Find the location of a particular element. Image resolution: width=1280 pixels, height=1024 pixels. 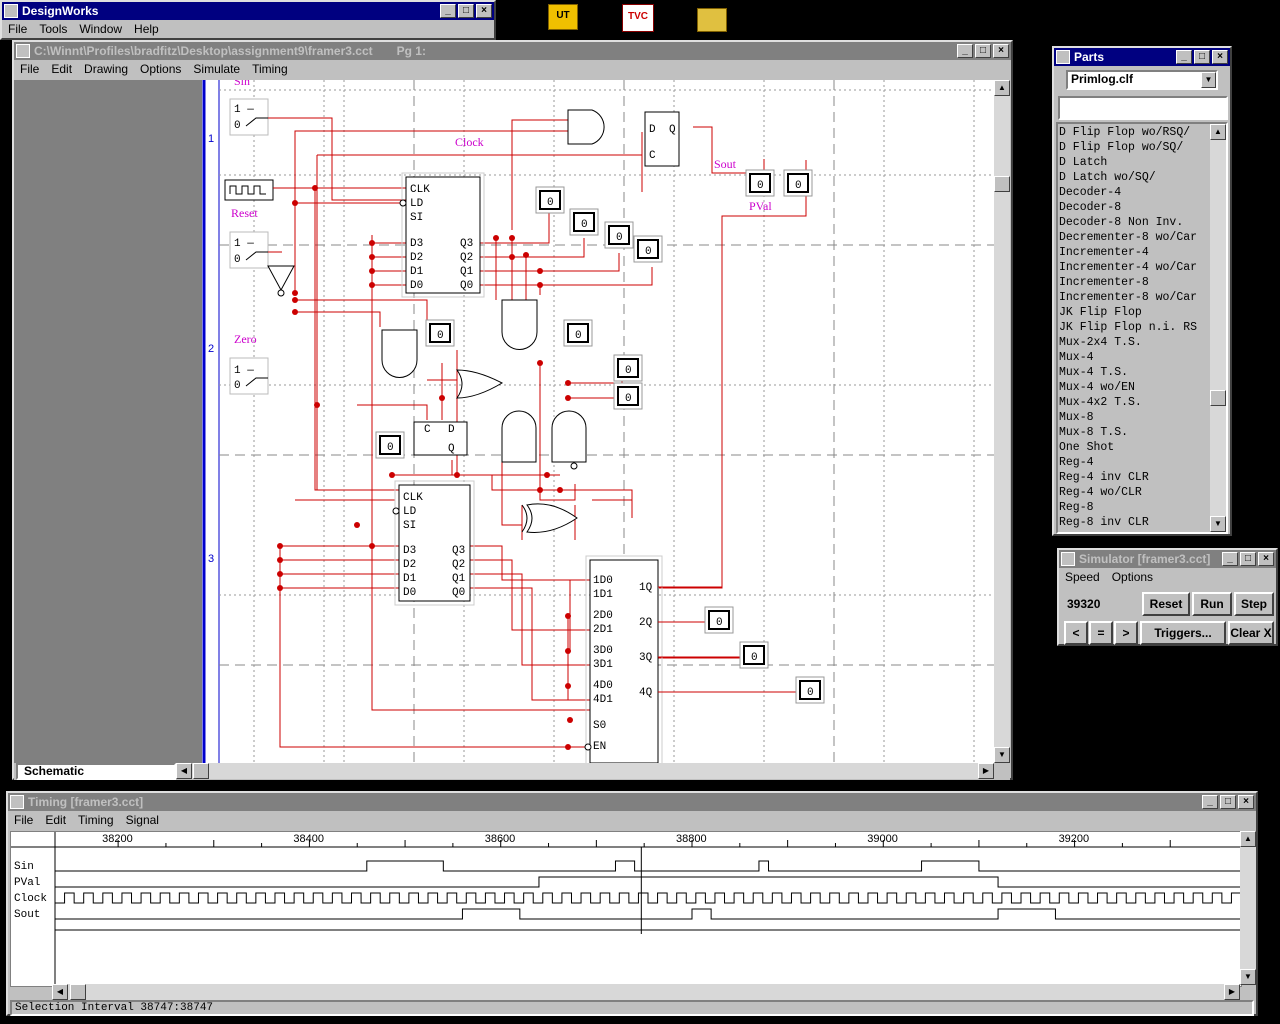

parts-list-item: Incrementer-4 is located at coordinates (1135, 252).